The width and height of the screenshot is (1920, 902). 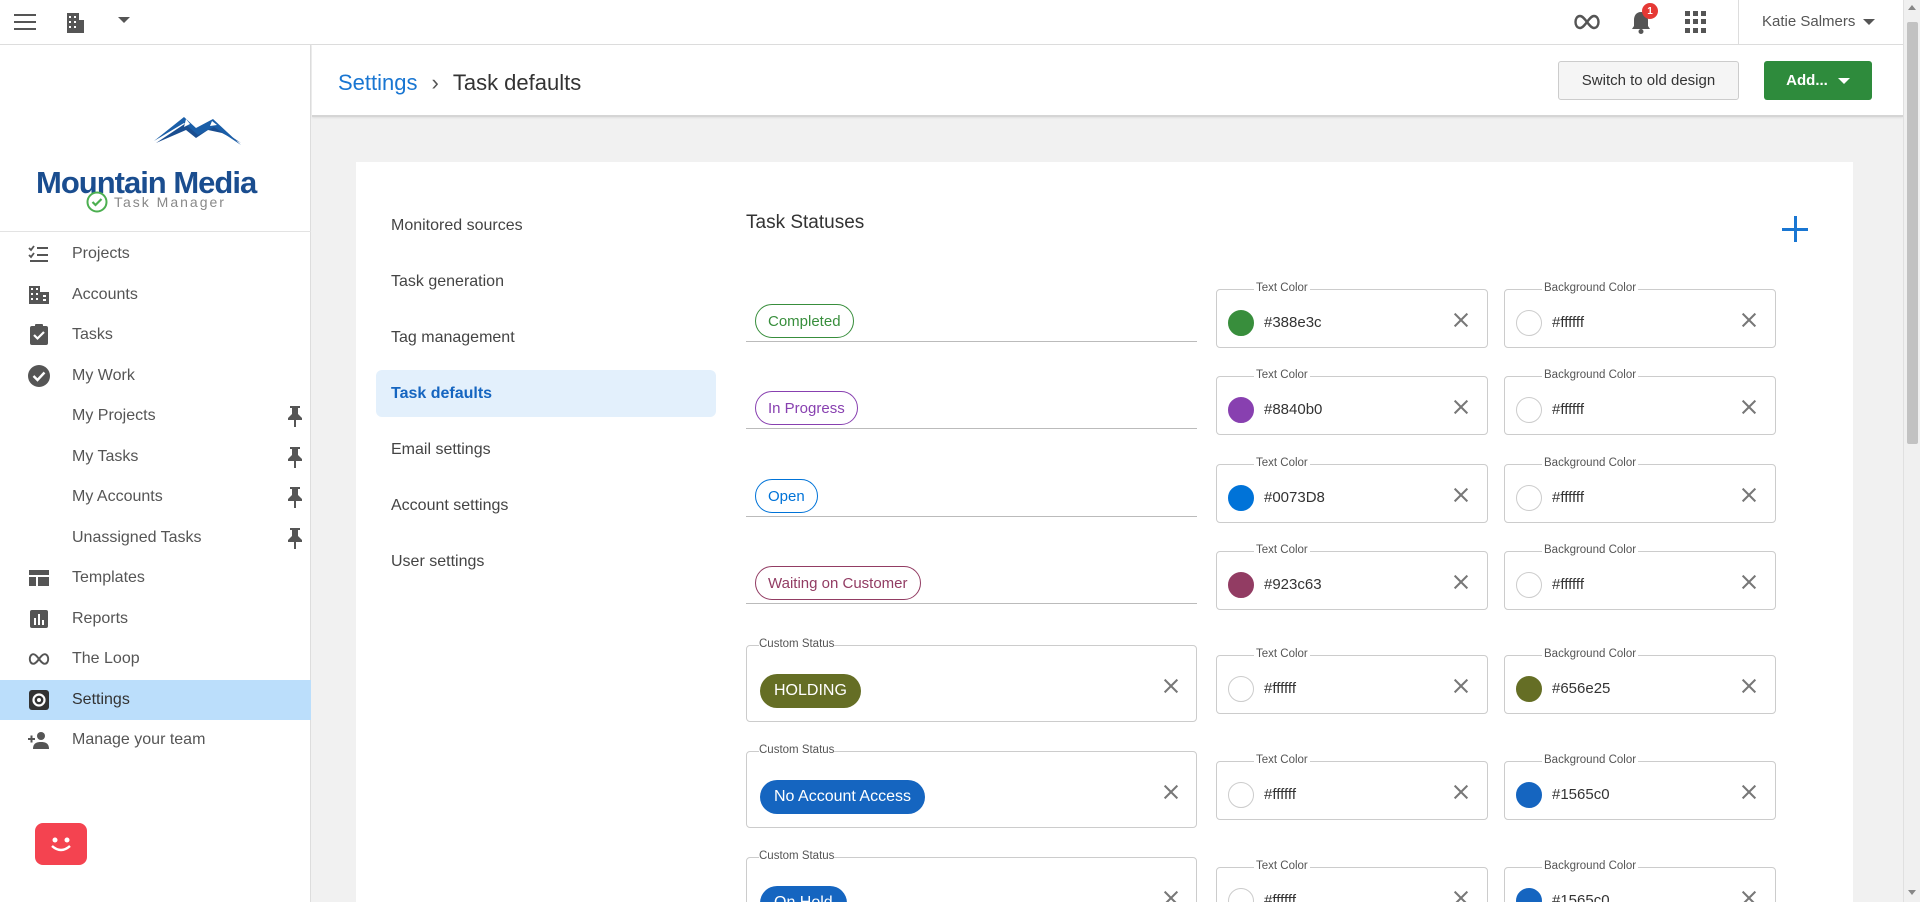 I want to click on sidebar-item-reports: Reports, so click(x=155, y=619).